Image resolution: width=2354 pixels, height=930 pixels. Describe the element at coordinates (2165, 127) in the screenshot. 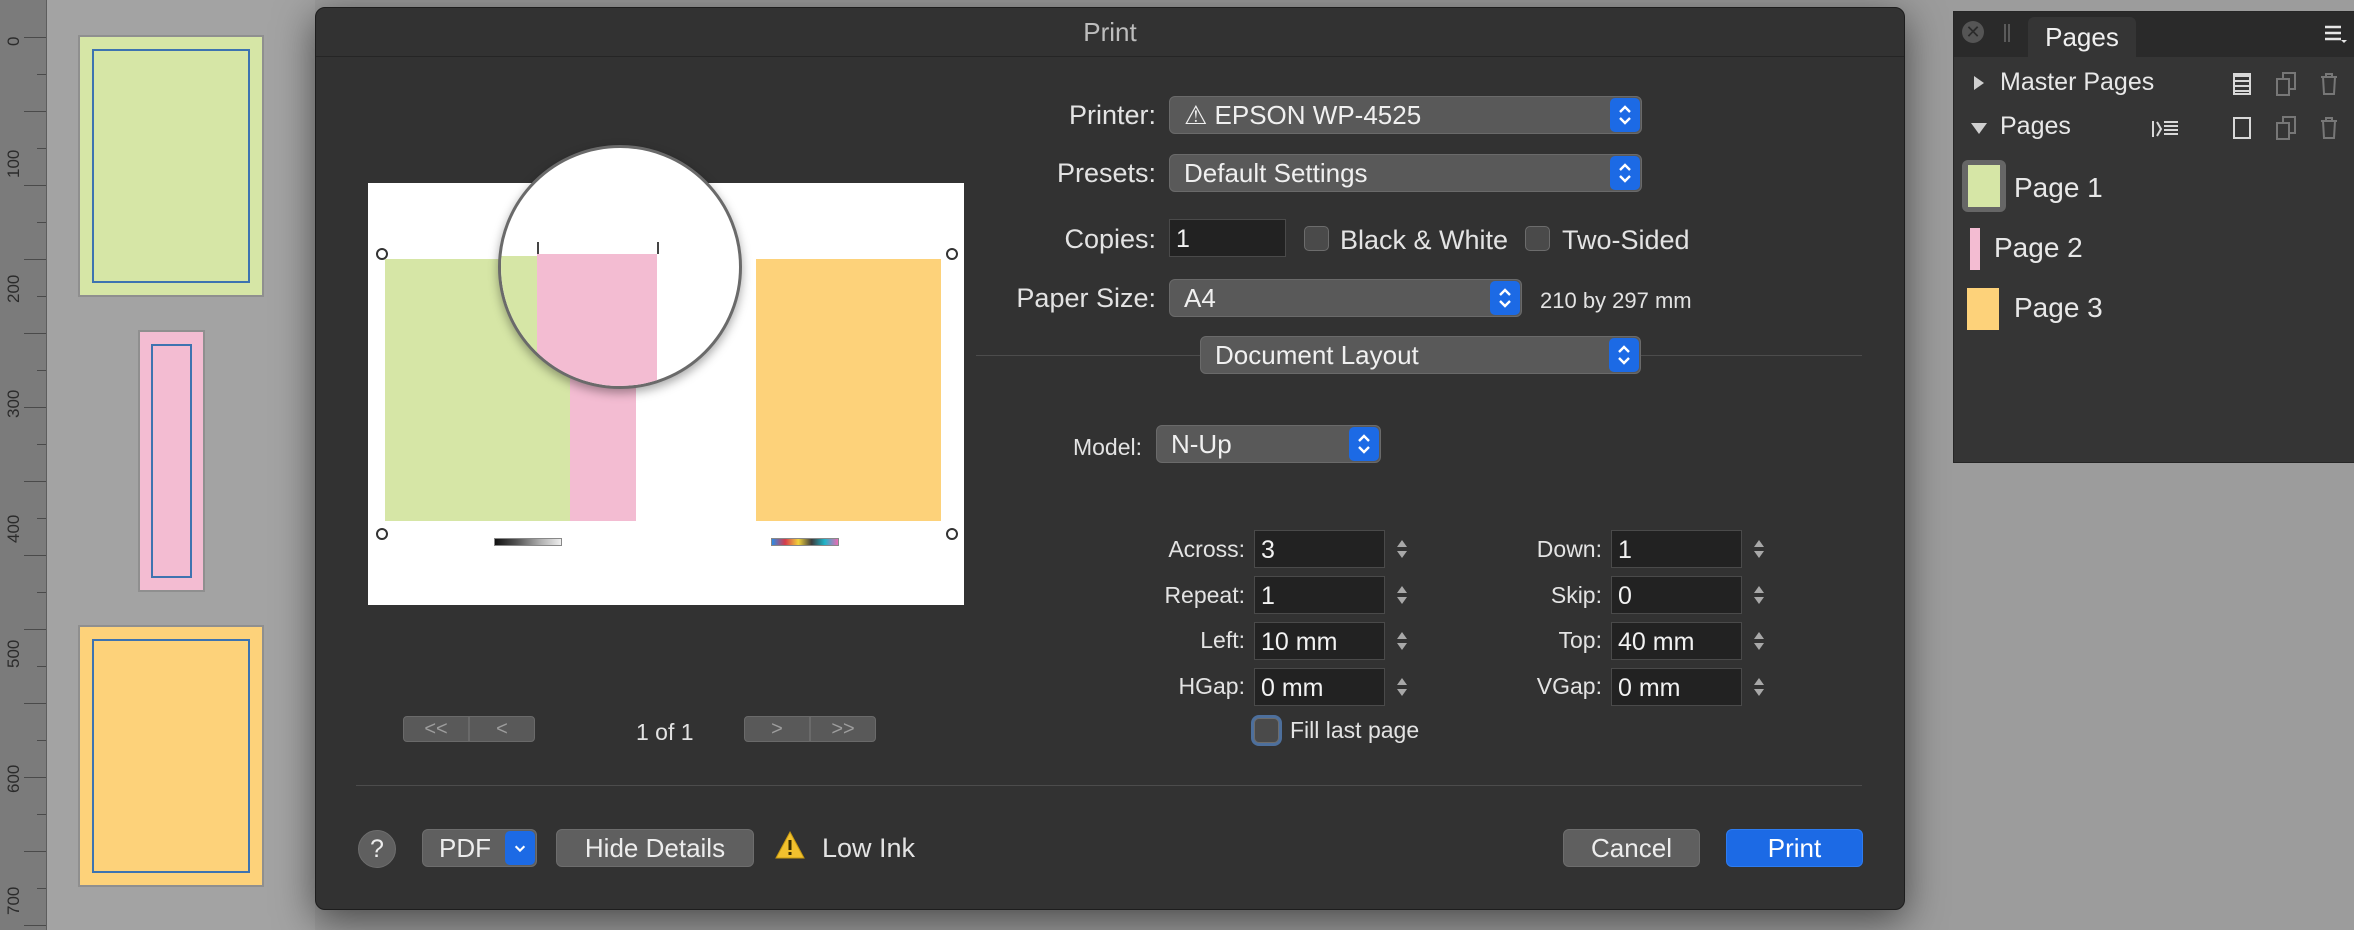

I see `insert-pages-icon` at that location.